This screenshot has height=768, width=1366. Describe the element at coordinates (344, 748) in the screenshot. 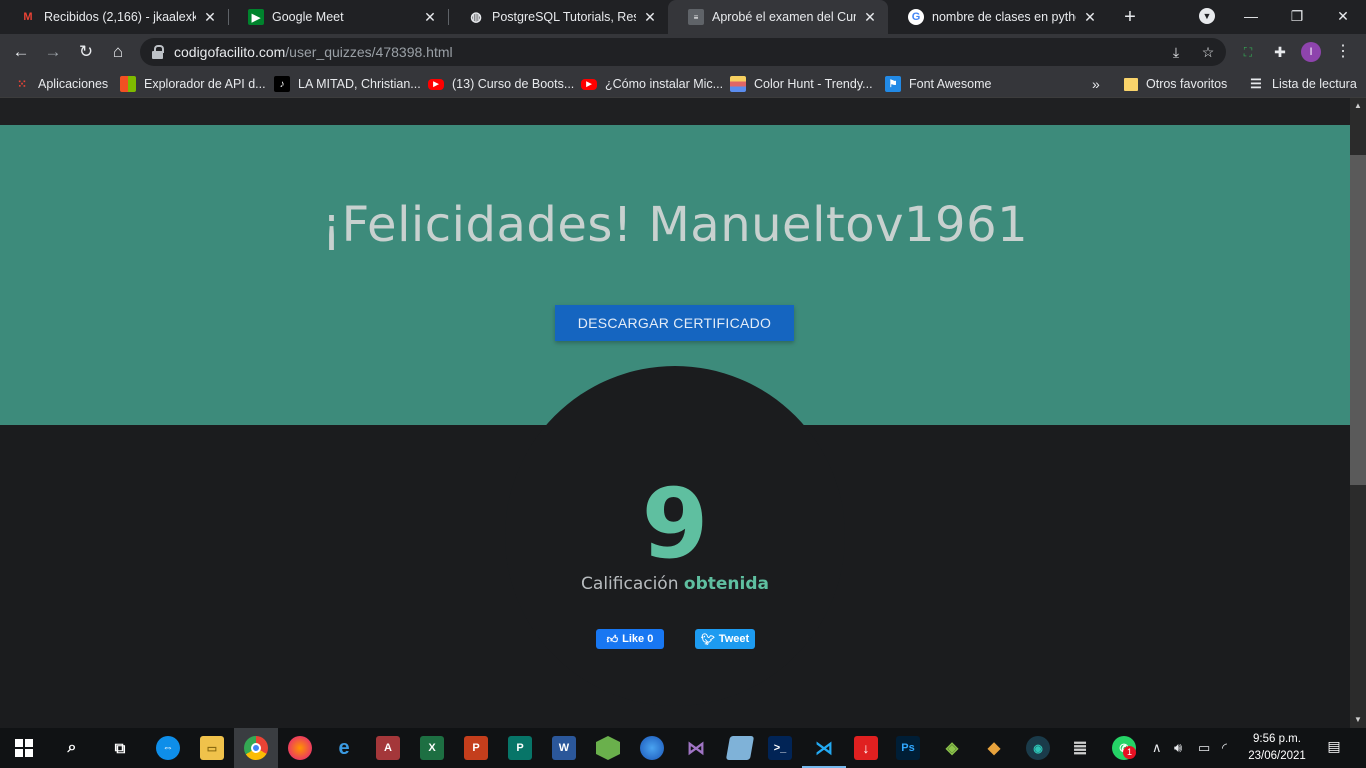

I see `edge-icon: e` at that location.